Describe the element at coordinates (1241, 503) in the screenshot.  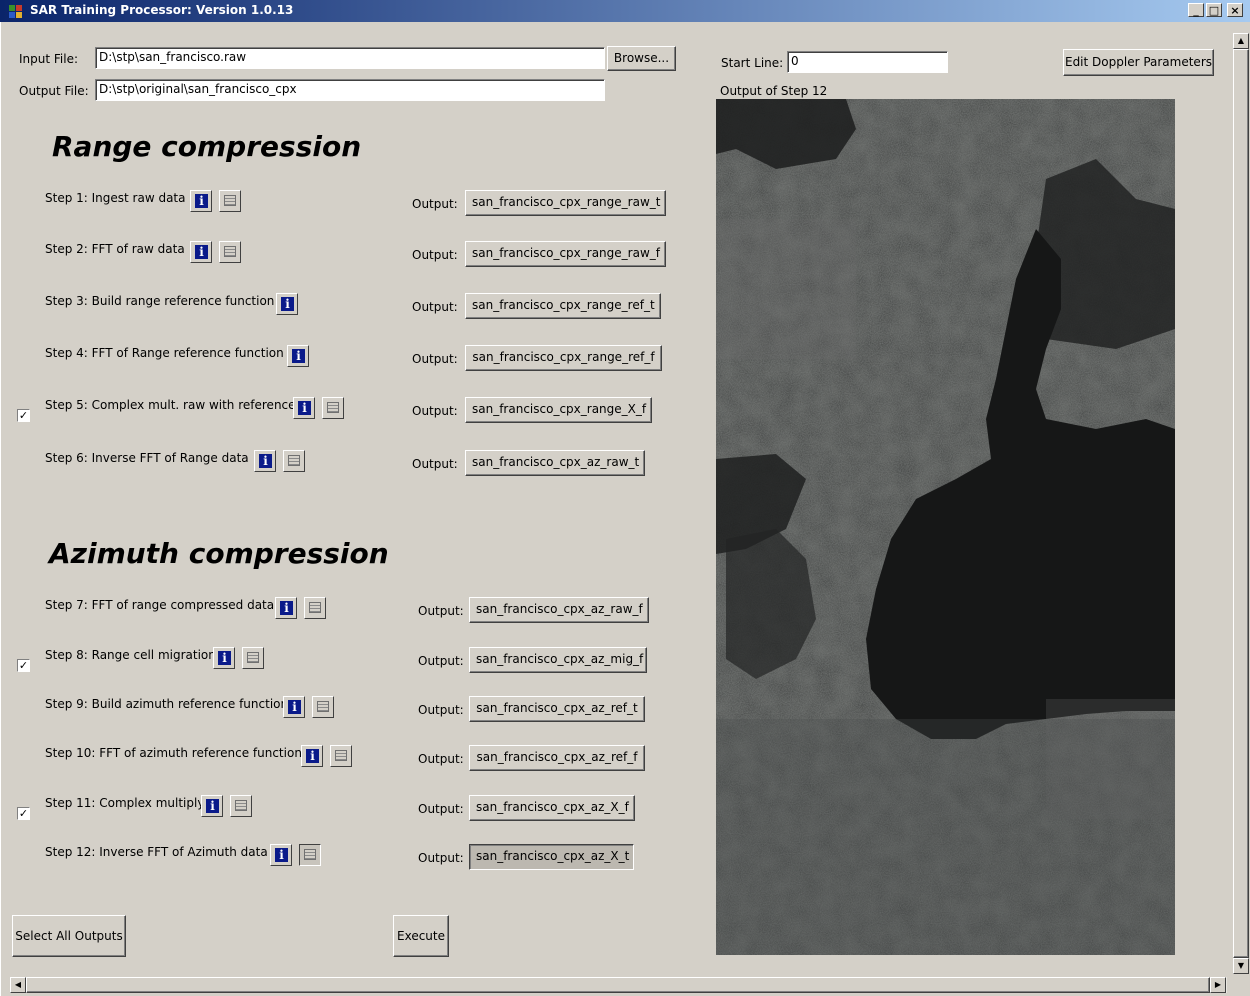
I see `vertical-scroll-thumb` at that location.